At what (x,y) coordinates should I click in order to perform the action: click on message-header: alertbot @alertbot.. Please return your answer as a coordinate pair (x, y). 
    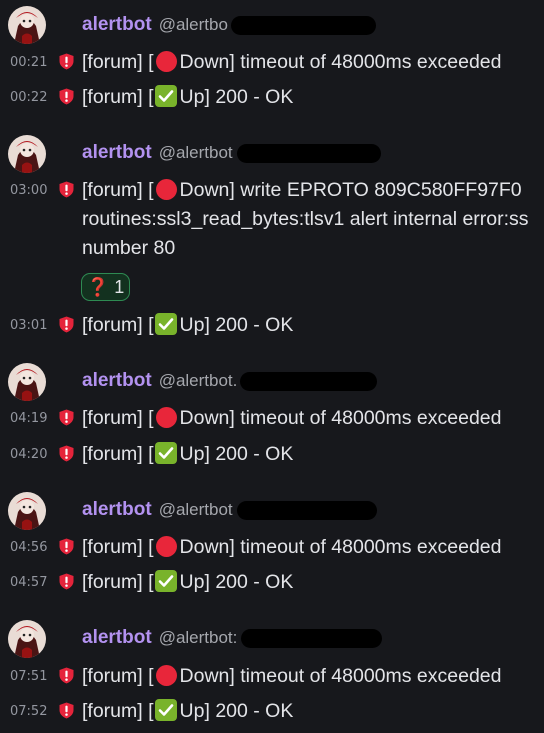
    Looking at the image, I should click on (159, 381).